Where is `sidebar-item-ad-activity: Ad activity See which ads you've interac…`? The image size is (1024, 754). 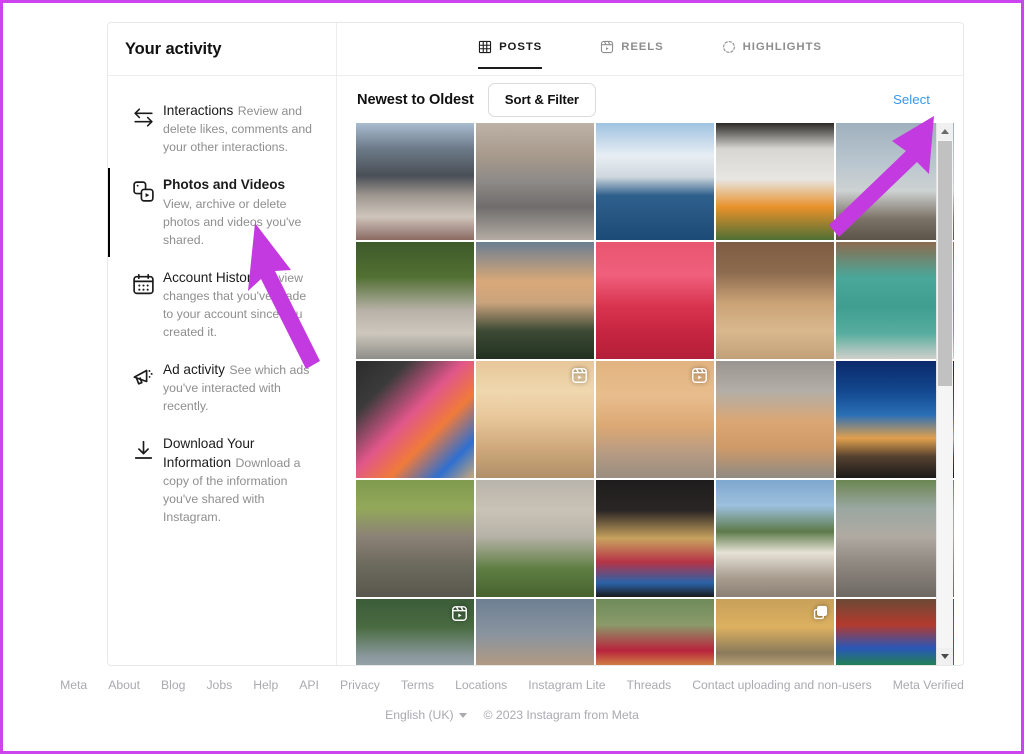
sidebar-item-ad-activity: Ad activity See which ads you've interac… is located at coordinates (222, 388).